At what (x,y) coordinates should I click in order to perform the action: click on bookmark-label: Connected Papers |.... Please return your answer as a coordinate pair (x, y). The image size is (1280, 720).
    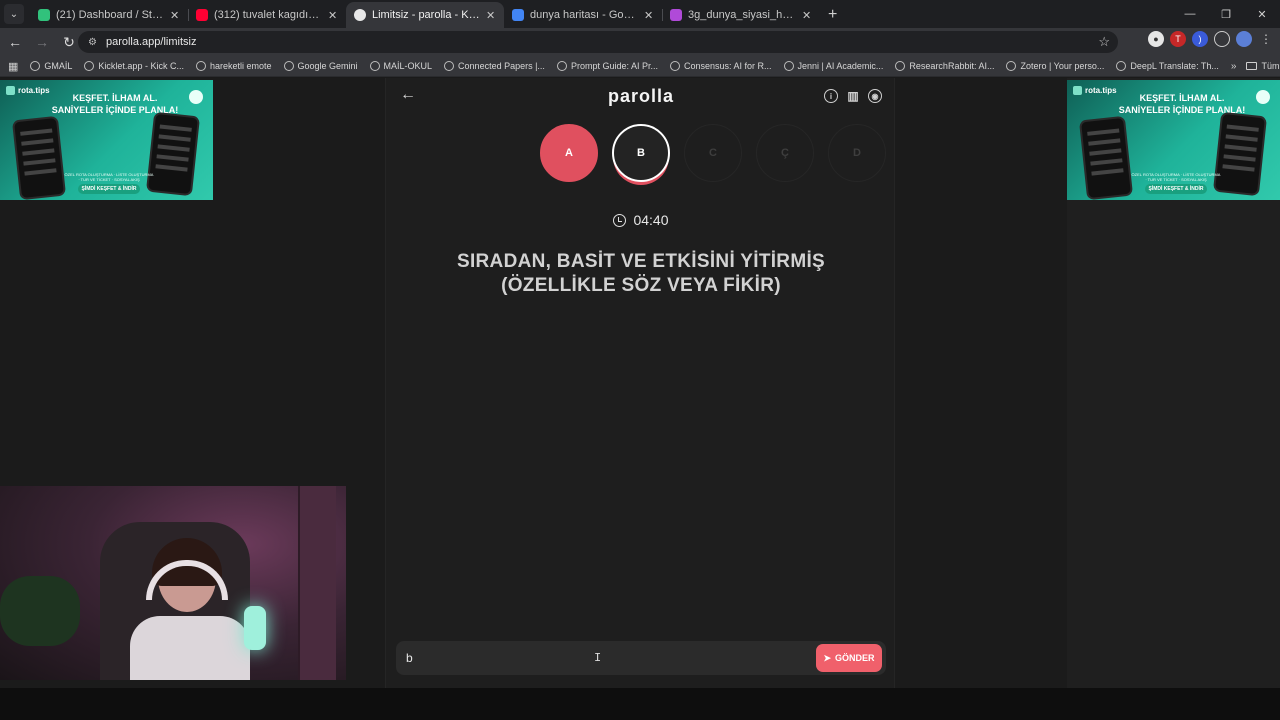
    Looking at the image, I should click on (501, 66).